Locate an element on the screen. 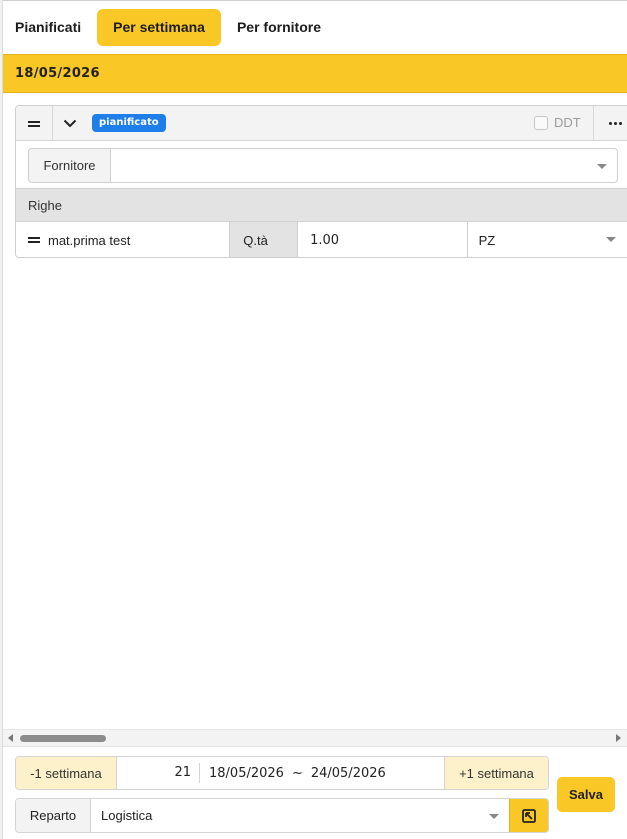  department-value: Logistica is located at coordinates (127, 815).